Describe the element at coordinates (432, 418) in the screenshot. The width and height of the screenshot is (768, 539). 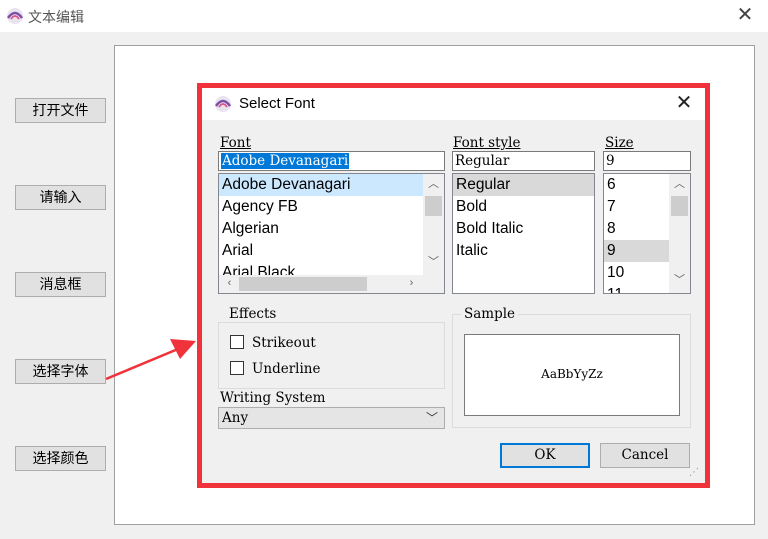
I see `chevron-down-icon: ﹀` at that location.